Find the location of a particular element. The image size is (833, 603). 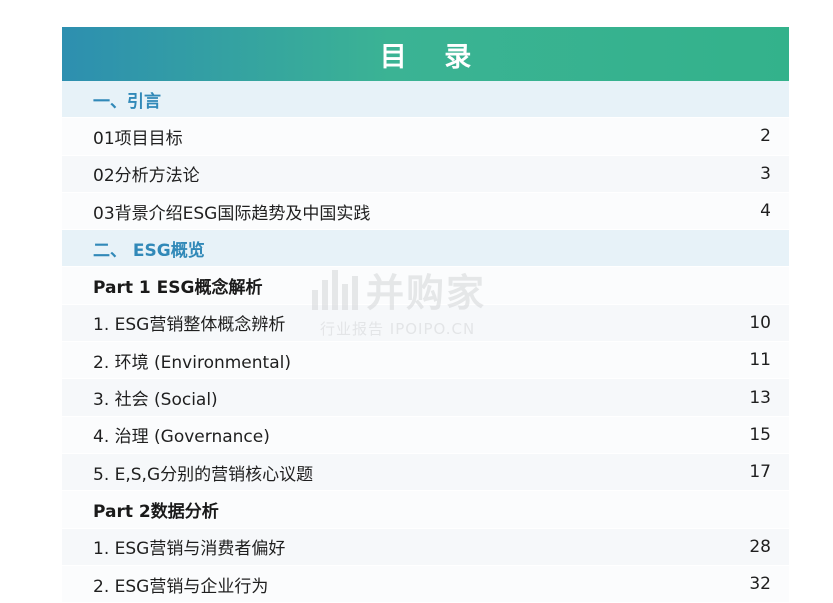

section-label: 二、 ESG概览 is located at coordinates (149, 250).